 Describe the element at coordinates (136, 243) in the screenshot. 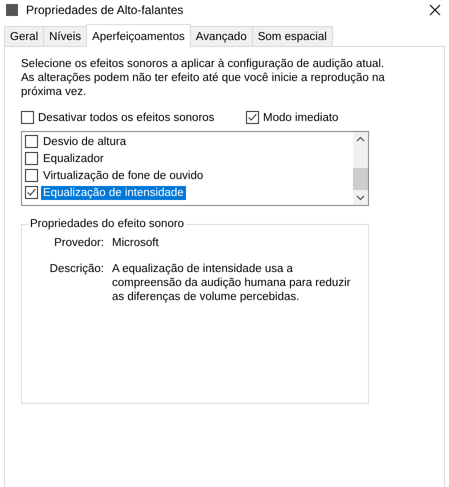

I see `property-value: Microsoft` at that location.